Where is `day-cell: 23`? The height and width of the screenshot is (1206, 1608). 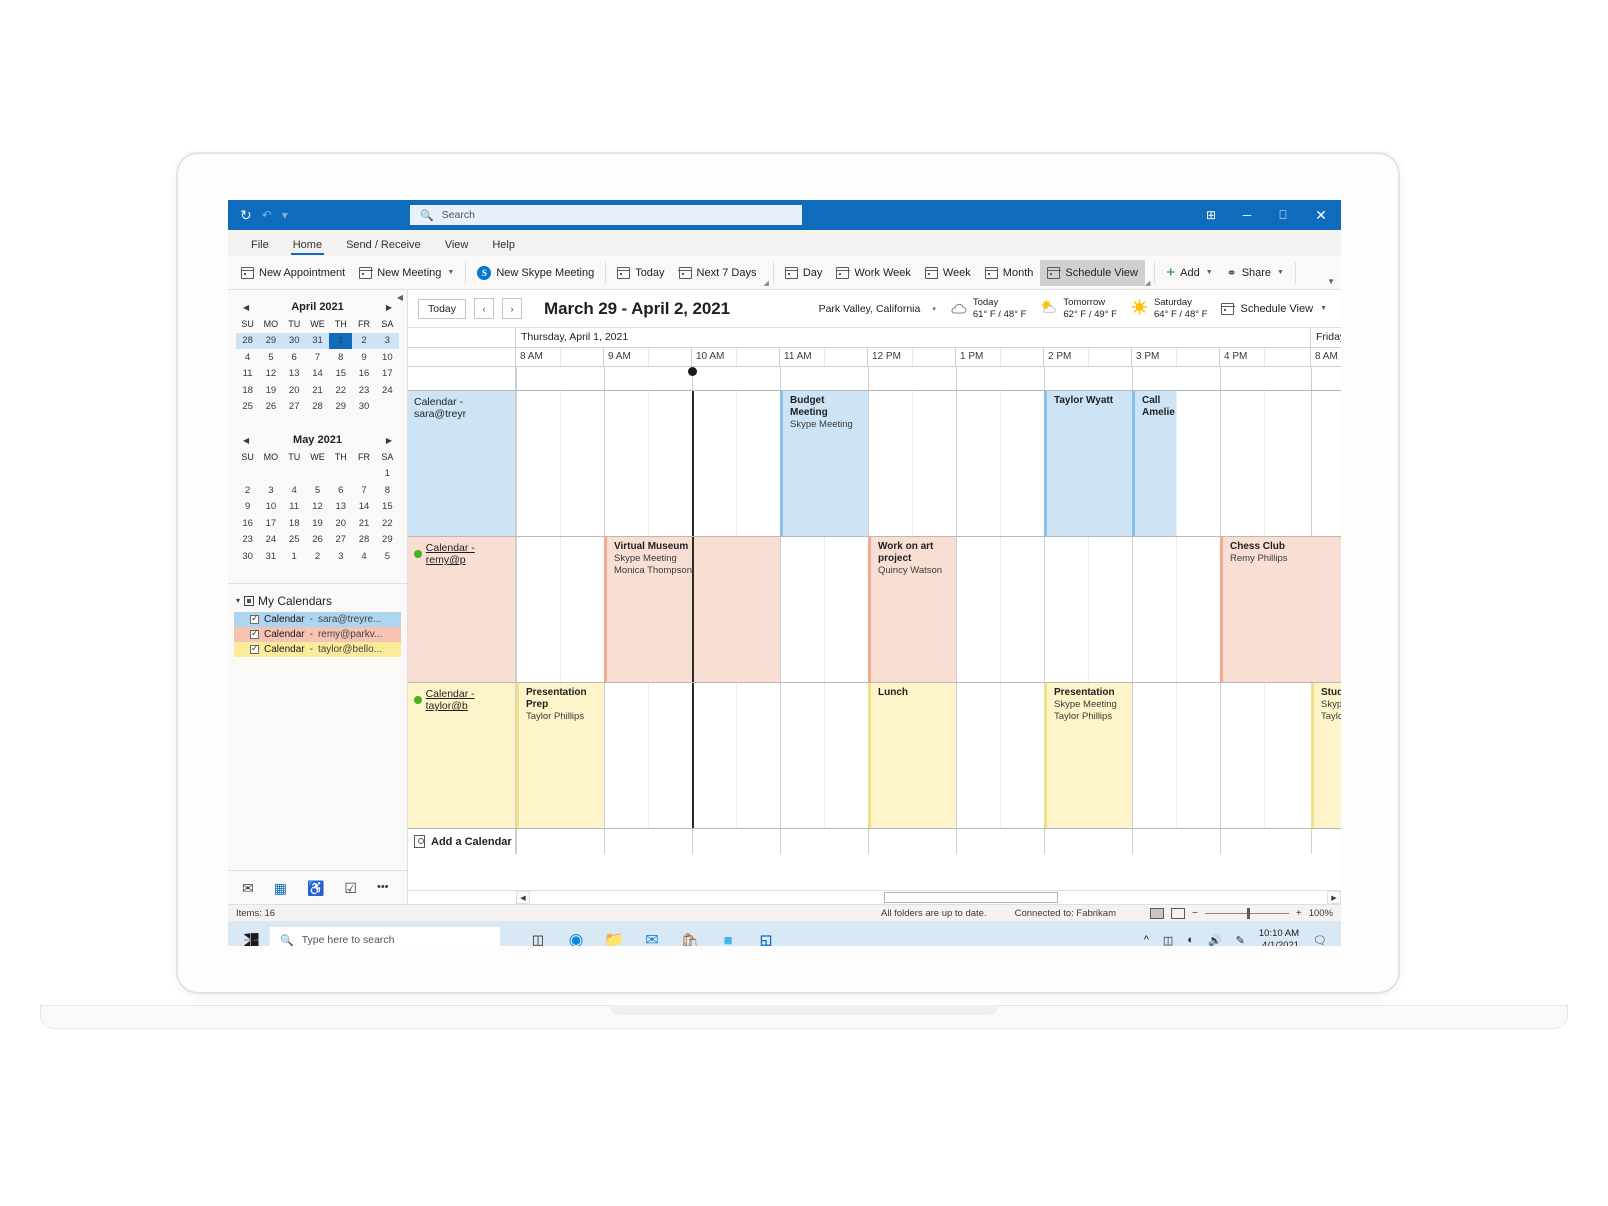 day-cell: 23 is located at coordinates (363, 390).